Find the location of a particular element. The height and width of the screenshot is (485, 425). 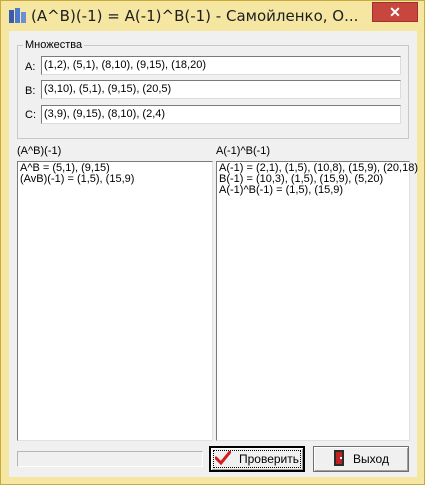

check-button-label: Проверить is located at coordinates (268, 459).